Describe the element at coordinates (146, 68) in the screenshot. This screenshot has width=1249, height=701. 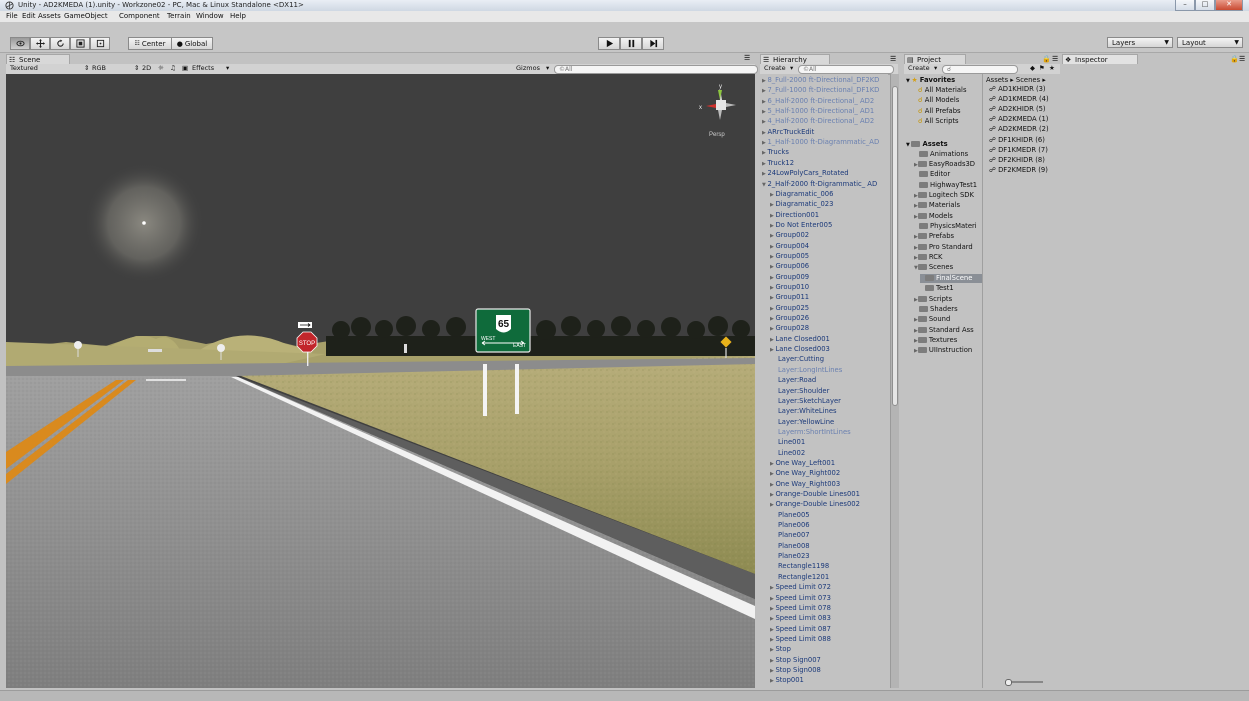
I see `mode-2d-toggle: 2D` at that location.